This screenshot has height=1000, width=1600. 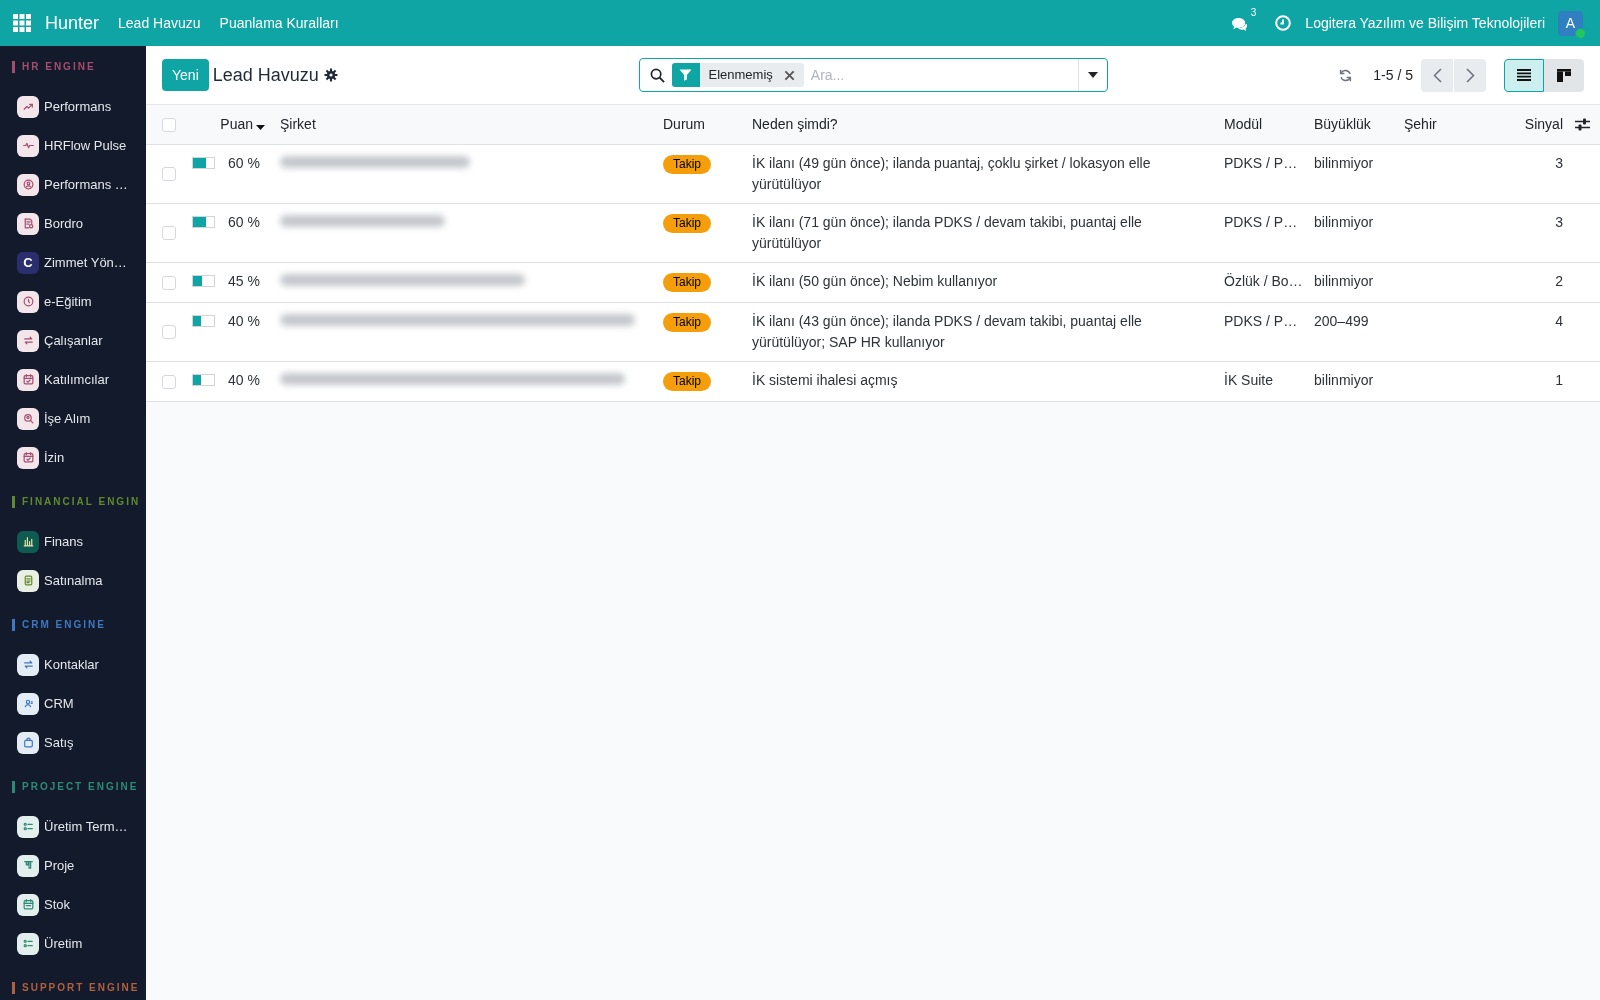 I want to click on column-header: Puan, so click(x=228, y=124).